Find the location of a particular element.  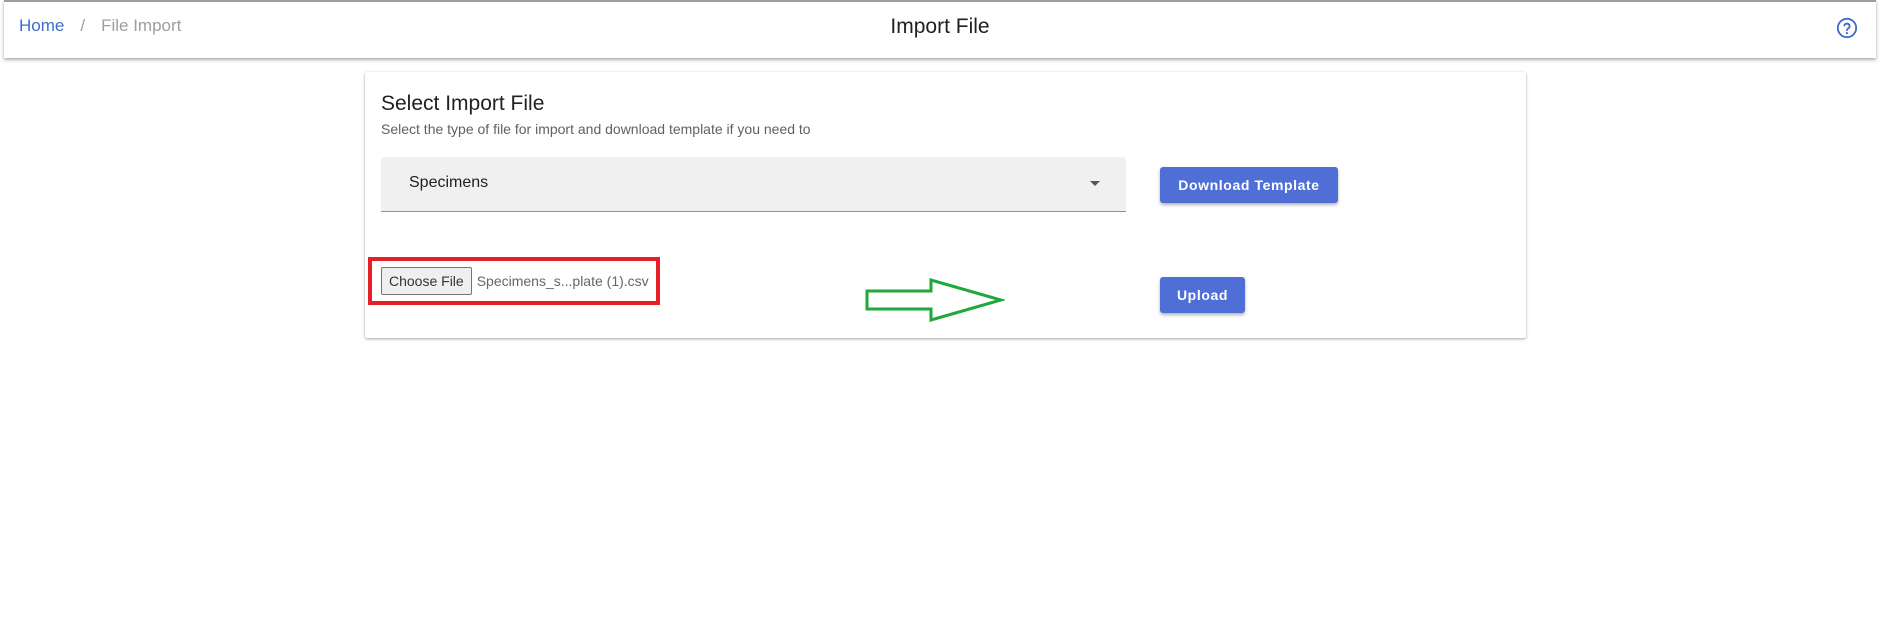

dropdown-arrow-icon is located at coordinates (1095, 183).